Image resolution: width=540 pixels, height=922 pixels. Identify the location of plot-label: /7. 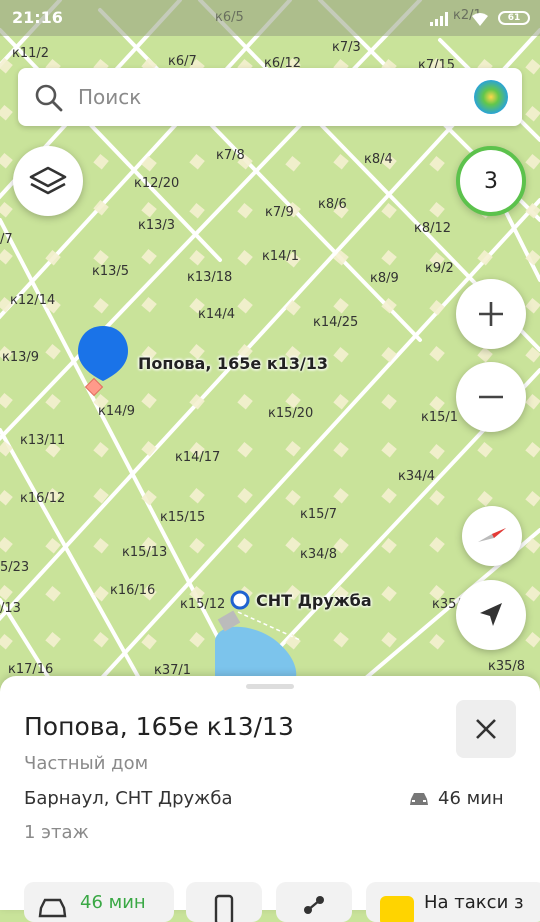
(6, 239).